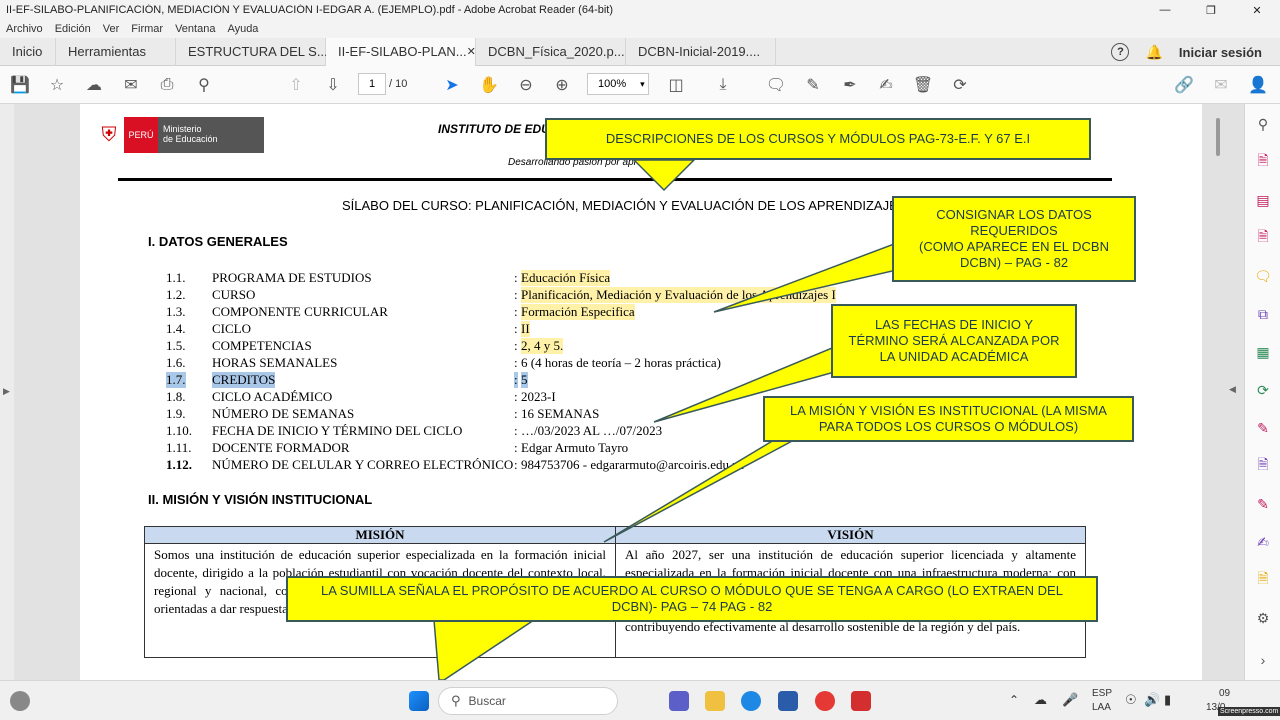 The height and width of the screenshot is (720, 1280). What do you see at coordinates (1218, 137) in the screenshot?
I see `scrollbar-thumb` at bounding box center [1218, 137].